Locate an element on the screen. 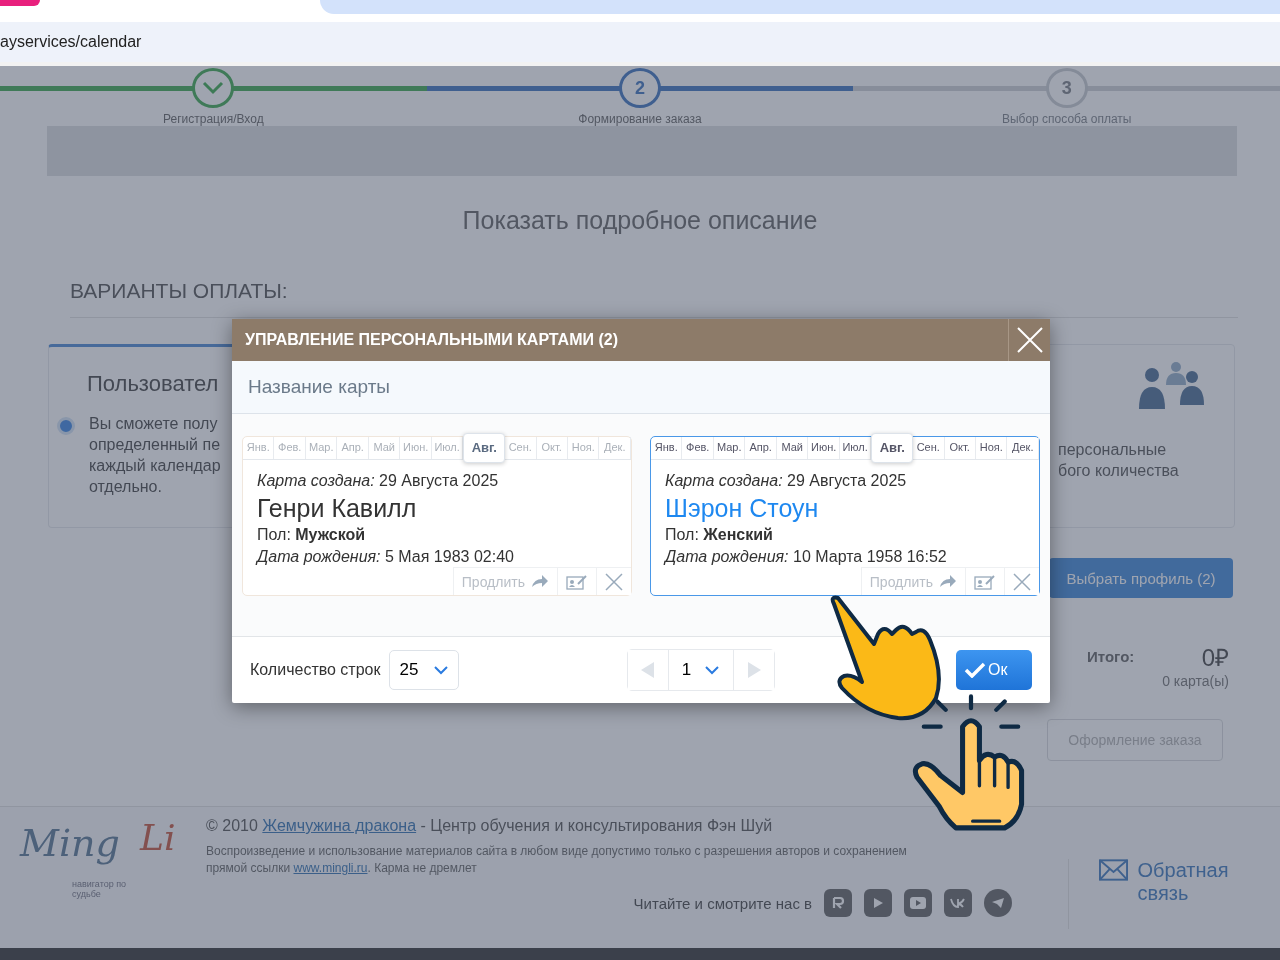 This screenshot has width=1280, height=960. rows-label: Количество строк is located at coordinates (315, 670).